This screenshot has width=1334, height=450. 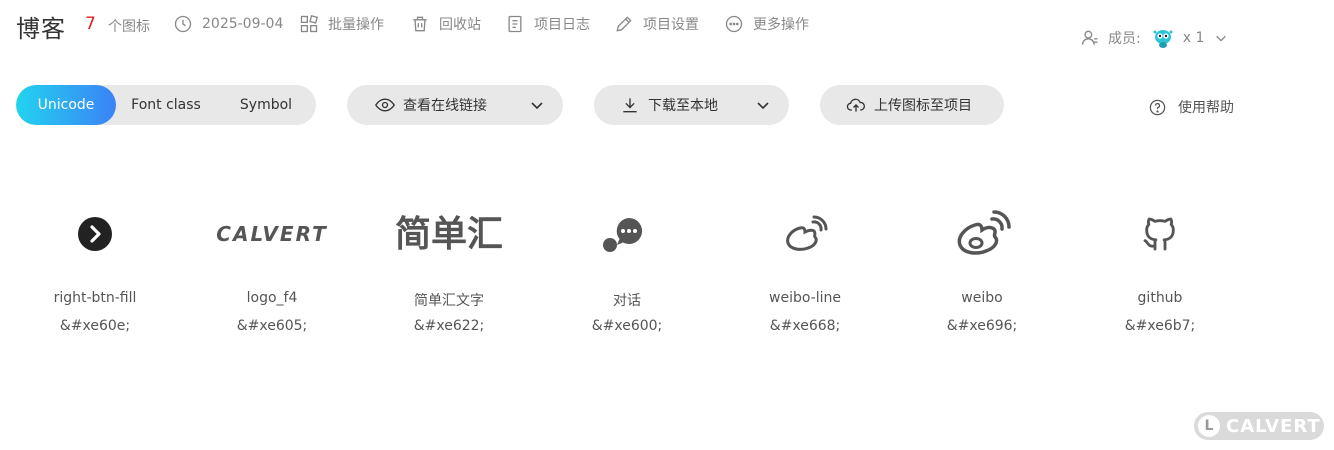 I want to click on icon-code: &#xe60e;, so click(x=95, y=326).